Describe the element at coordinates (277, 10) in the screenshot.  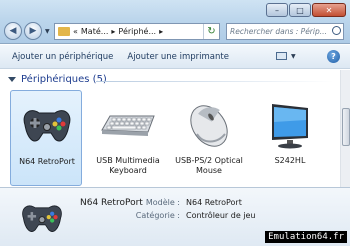
I see `minimize-button: –` at that location.